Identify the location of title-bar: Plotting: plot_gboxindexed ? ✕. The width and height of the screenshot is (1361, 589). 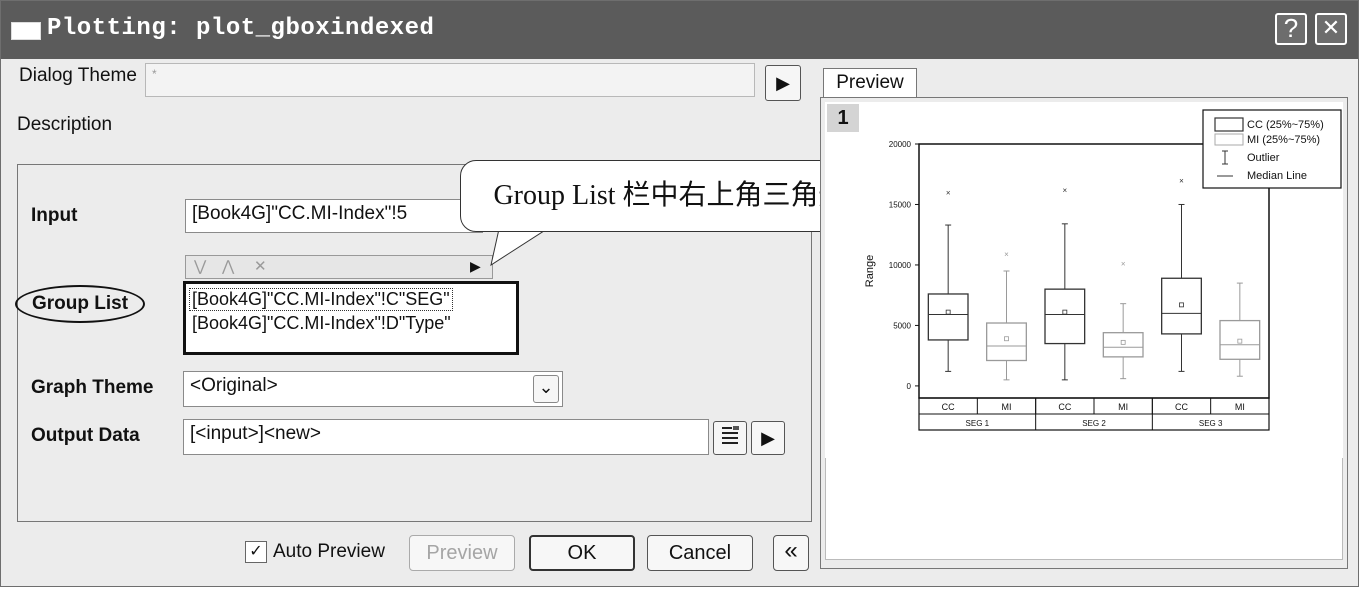
(679, 30).